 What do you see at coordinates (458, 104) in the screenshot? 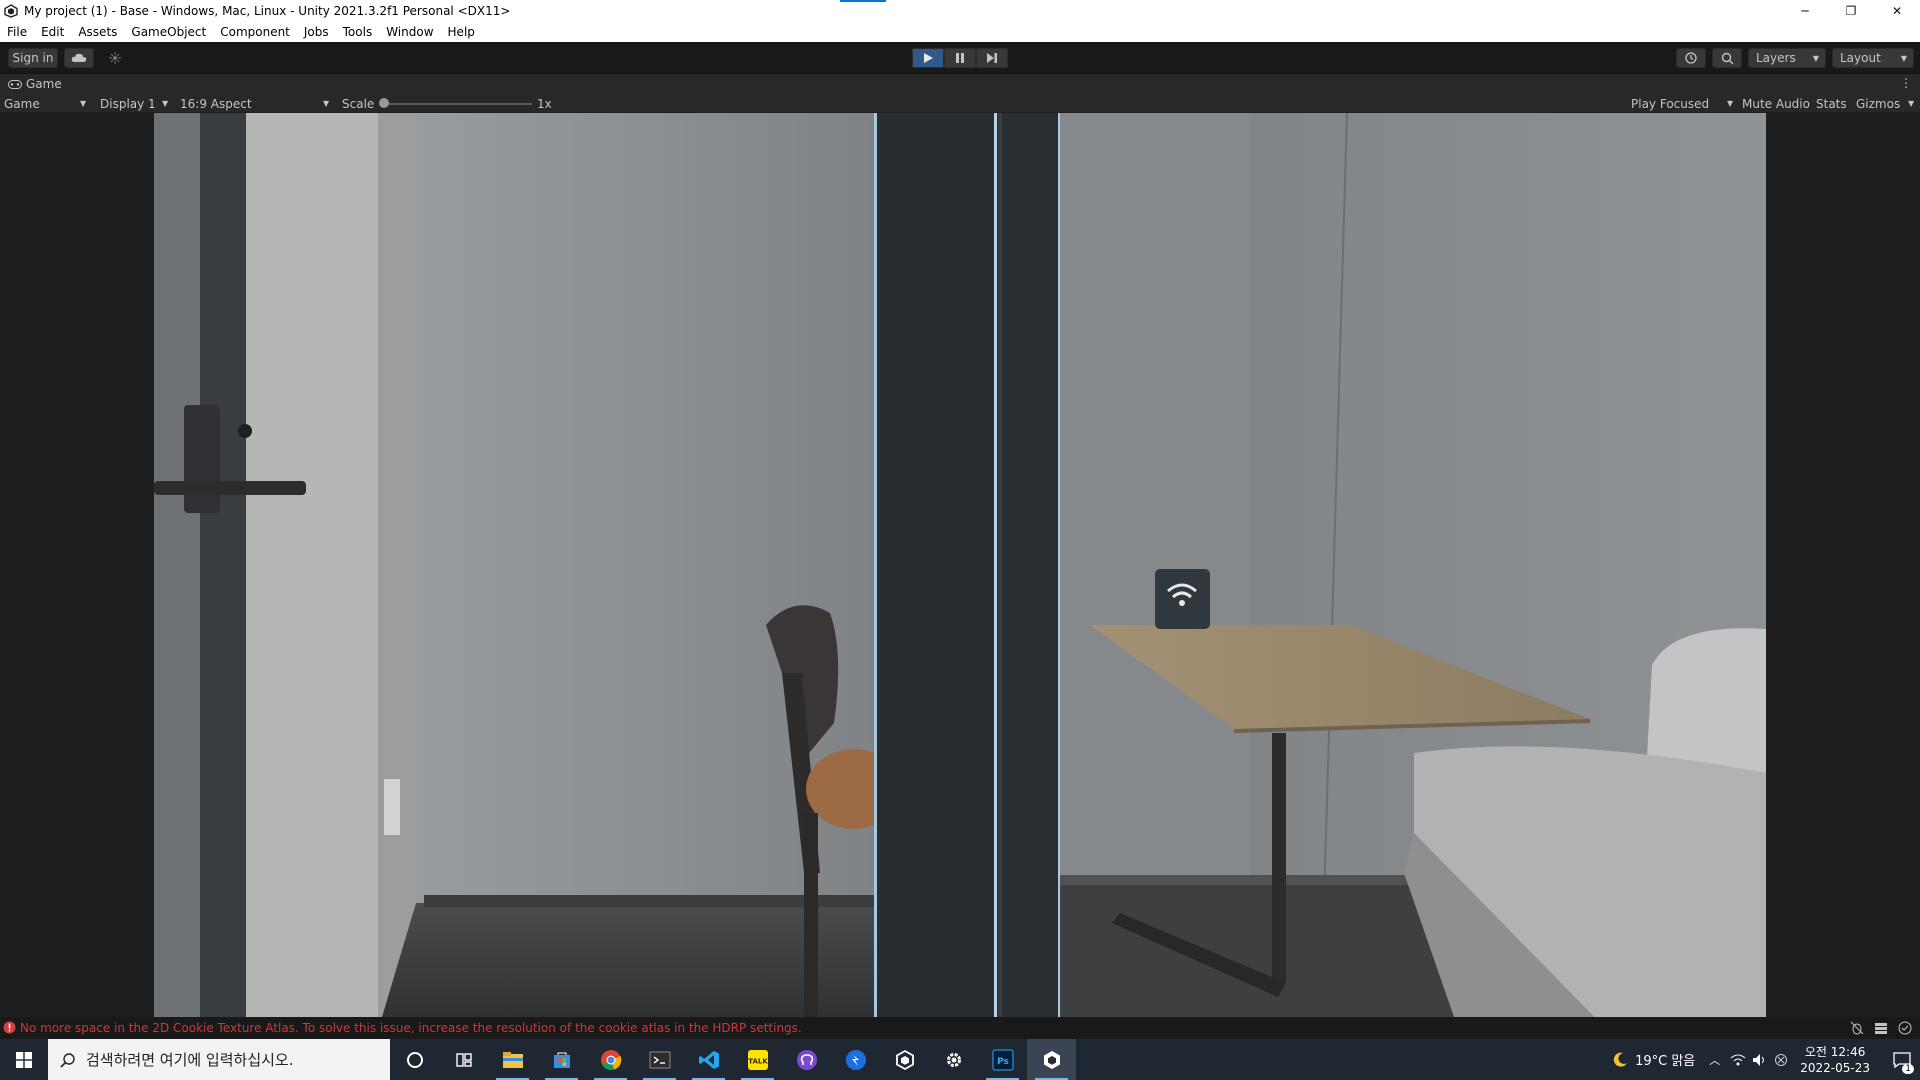
I see `scale-slider-track` at bounding box center [458, 104].